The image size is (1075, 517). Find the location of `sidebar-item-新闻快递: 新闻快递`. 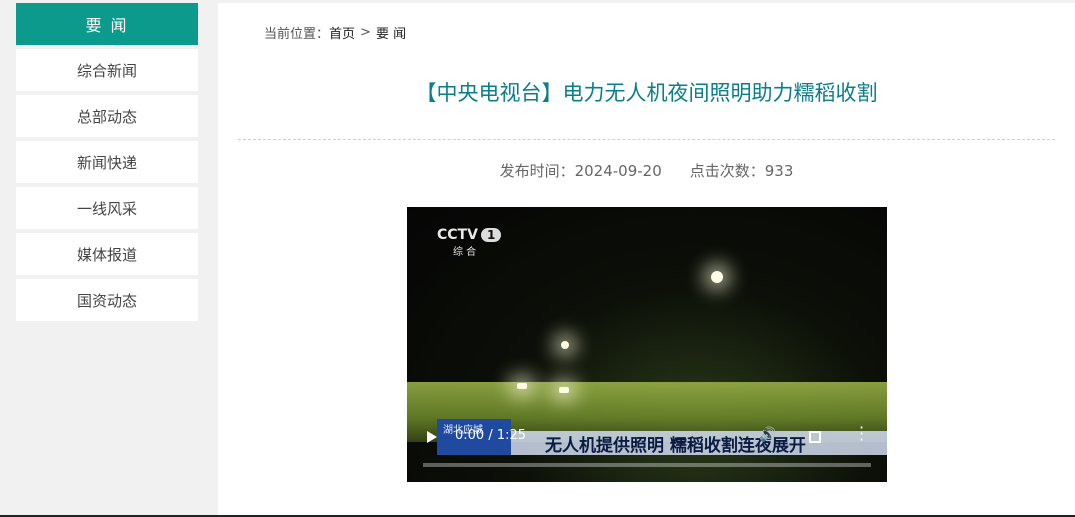

sidebar-item-新闻快递: 新闻快递 is located at coordinates (107, 162).